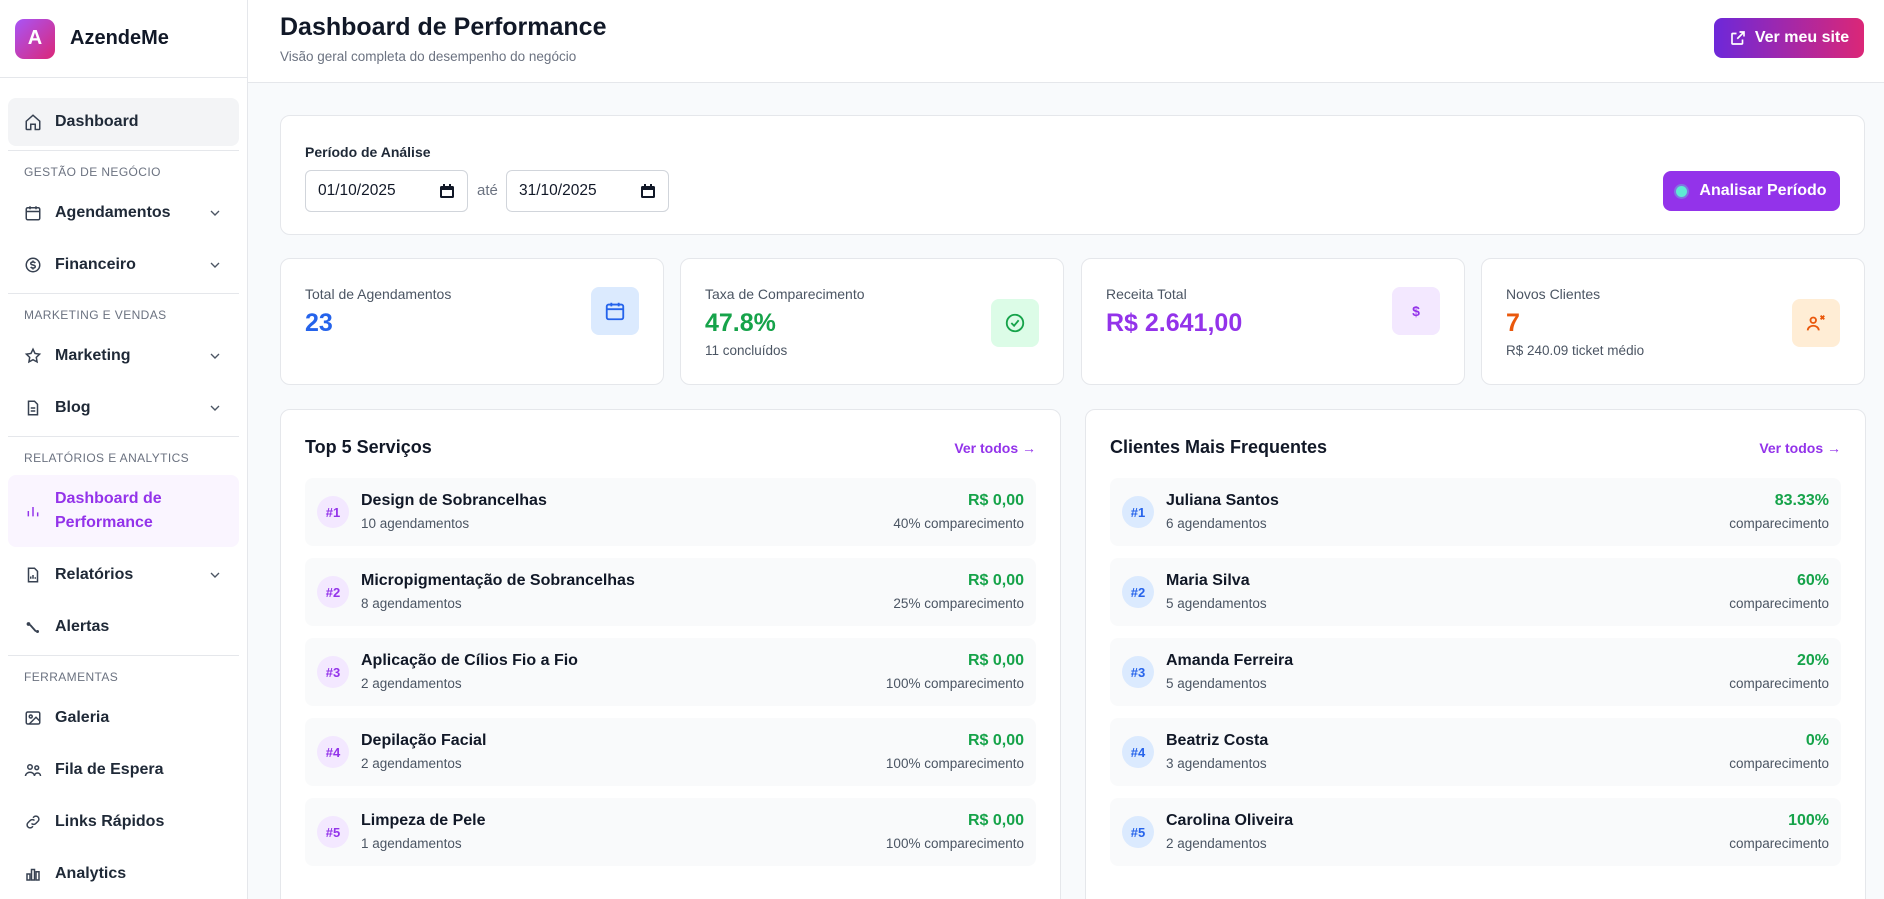  I want to click on client-count: 5 agendamentos, so click(1216, 683).